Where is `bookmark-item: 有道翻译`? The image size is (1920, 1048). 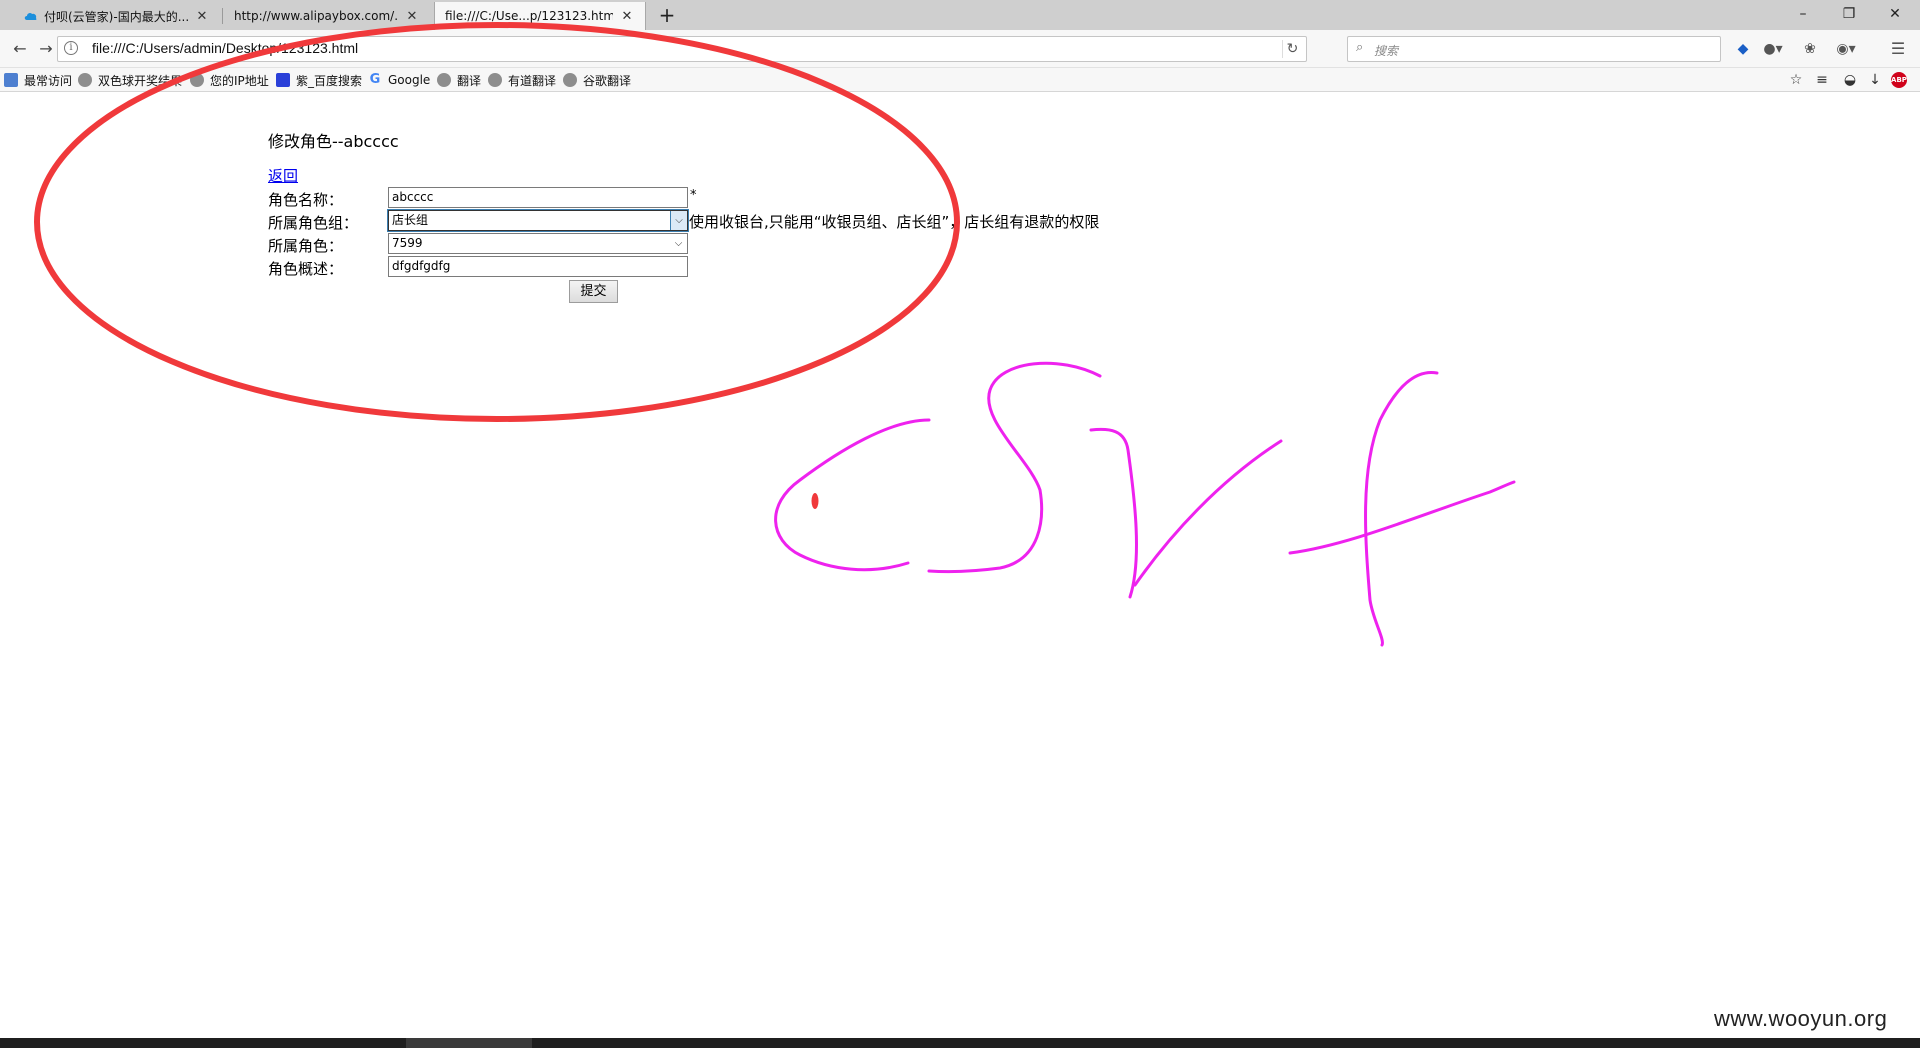
bookmark-item: 有道翻译 is located at coordinates (522, 80).